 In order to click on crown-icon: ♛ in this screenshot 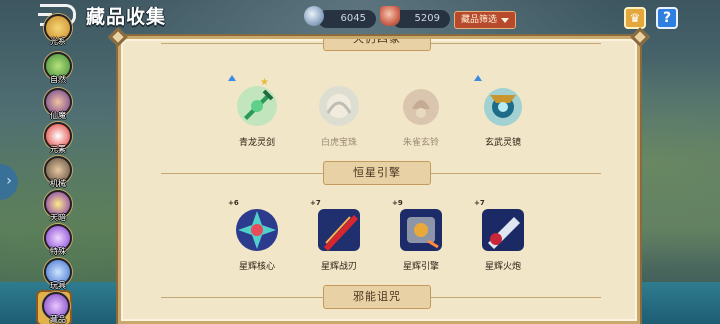, I will do `click(635, 18)`.